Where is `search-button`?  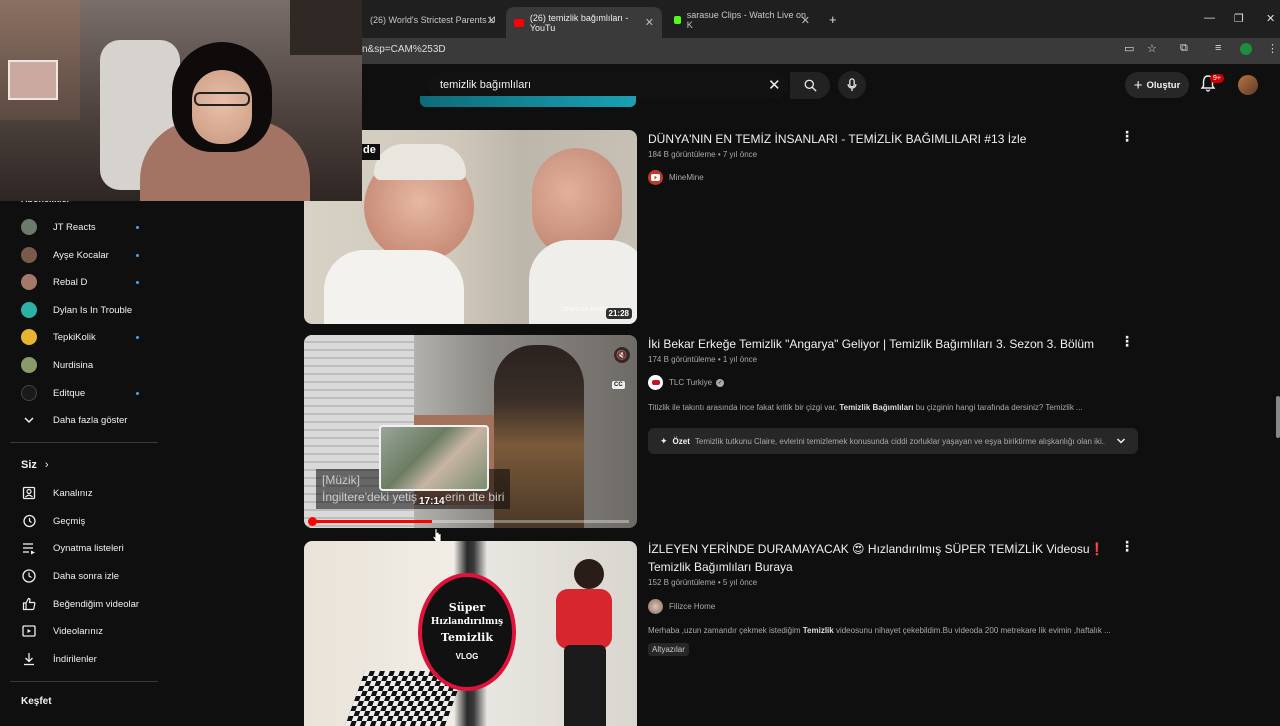
search-button is located at coordinates (810, 85).